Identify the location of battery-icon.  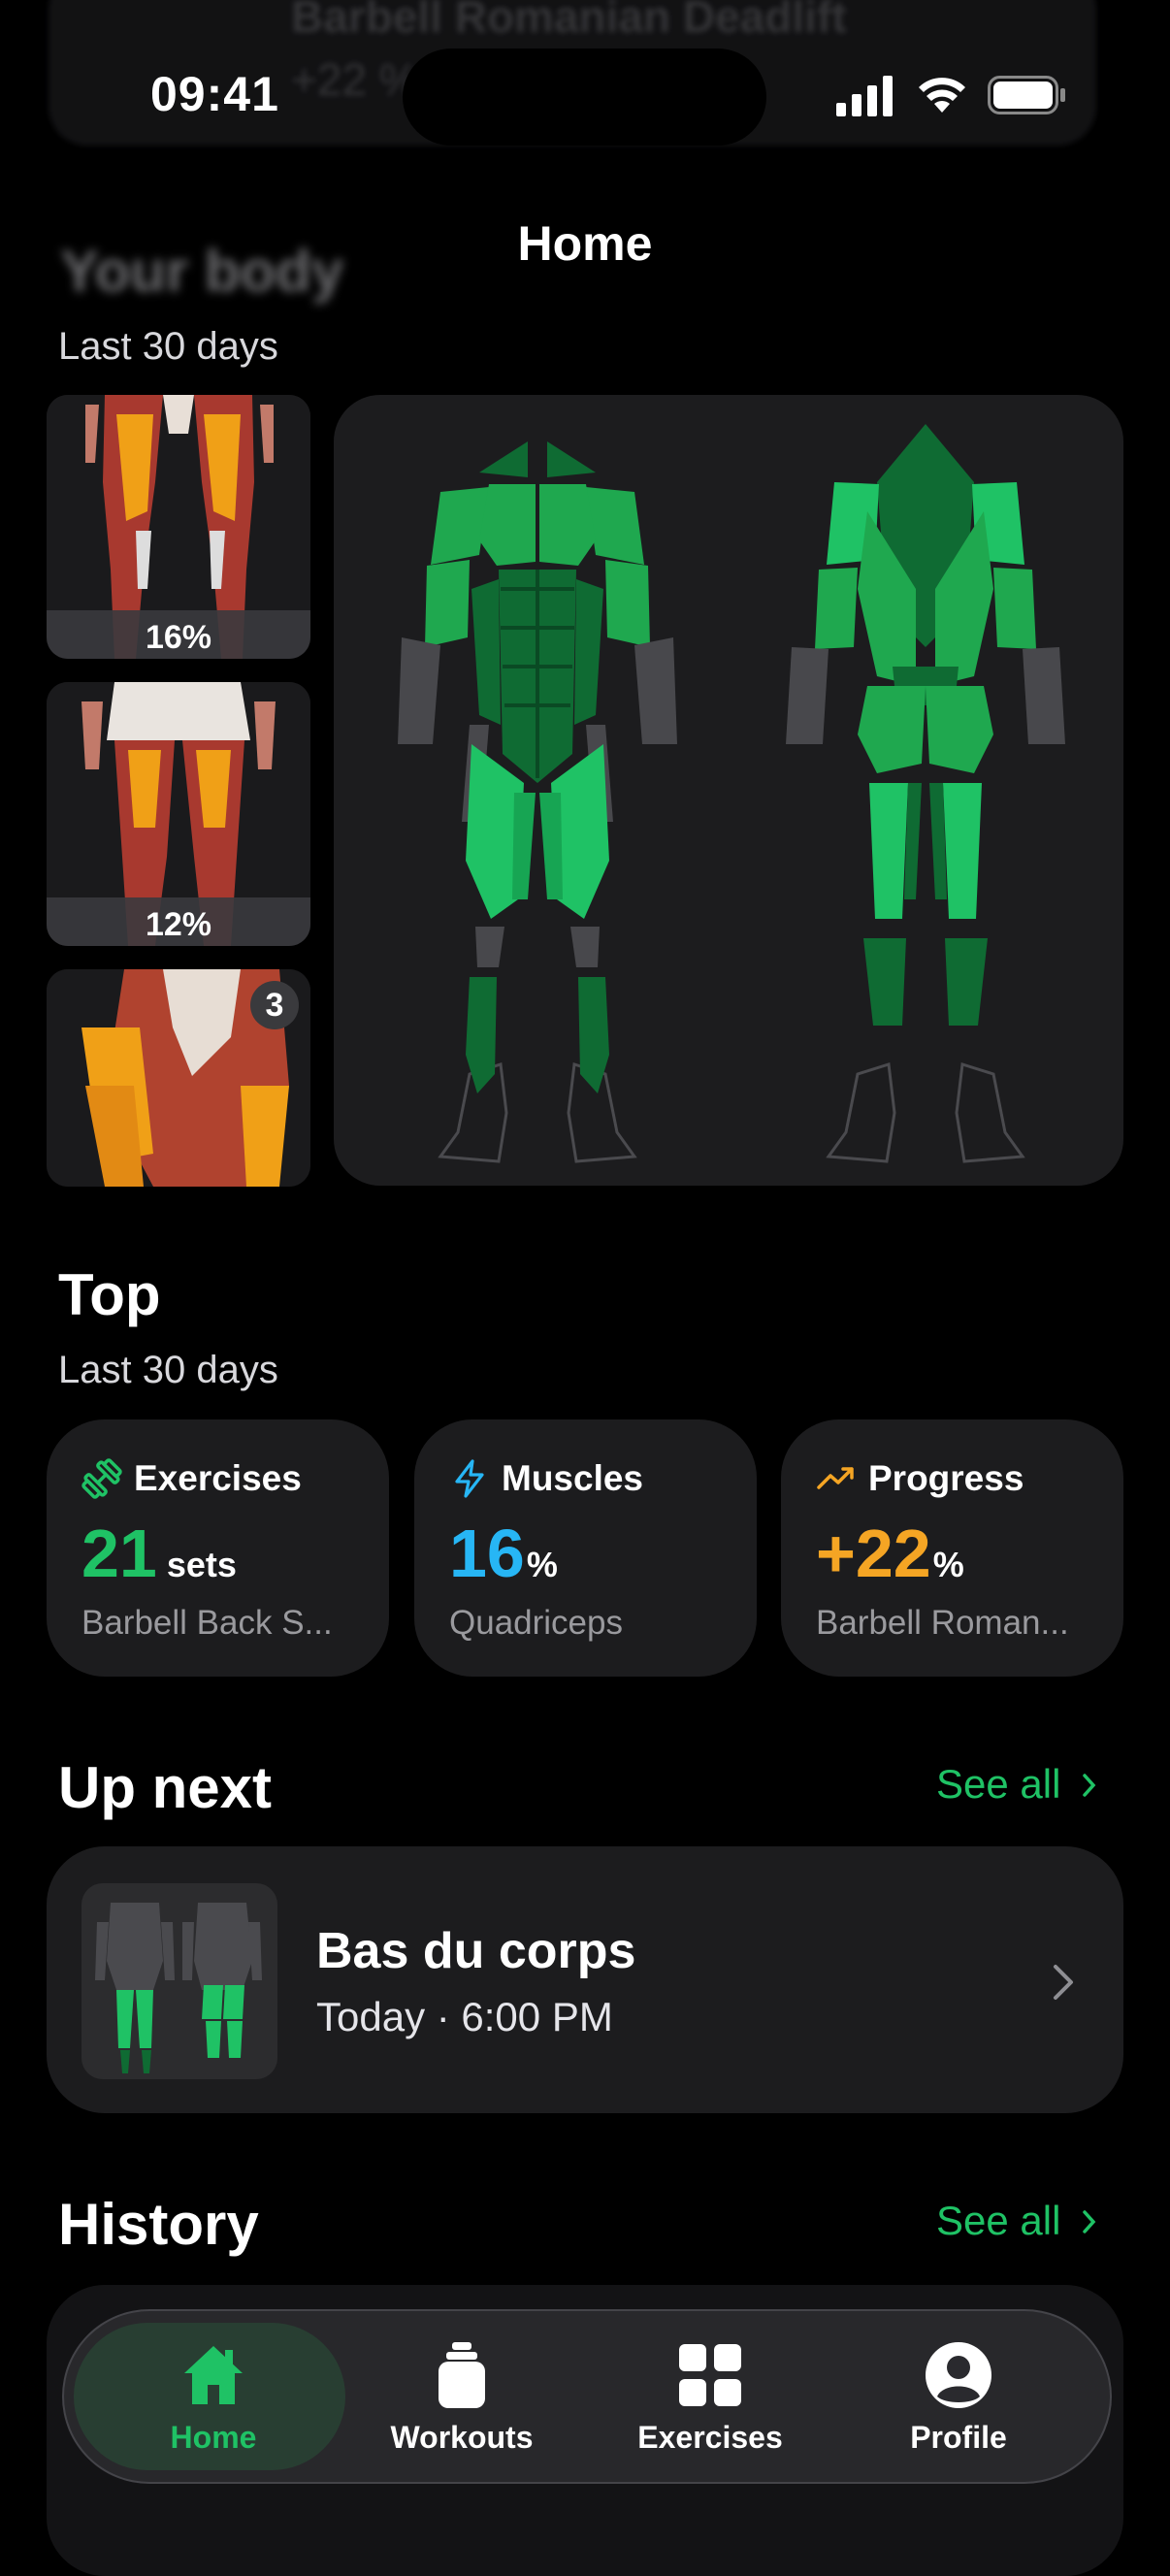
(1026, 95).